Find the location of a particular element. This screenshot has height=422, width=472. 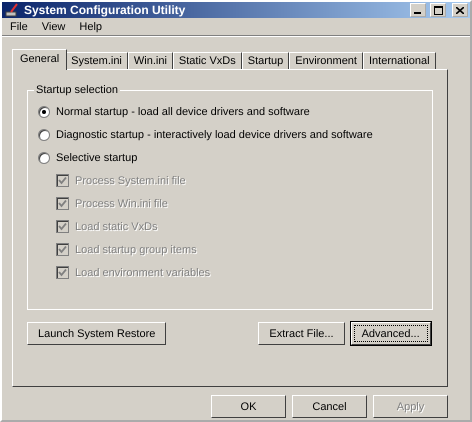

dialog-button: Cancel is located at coordinates (329, 406).